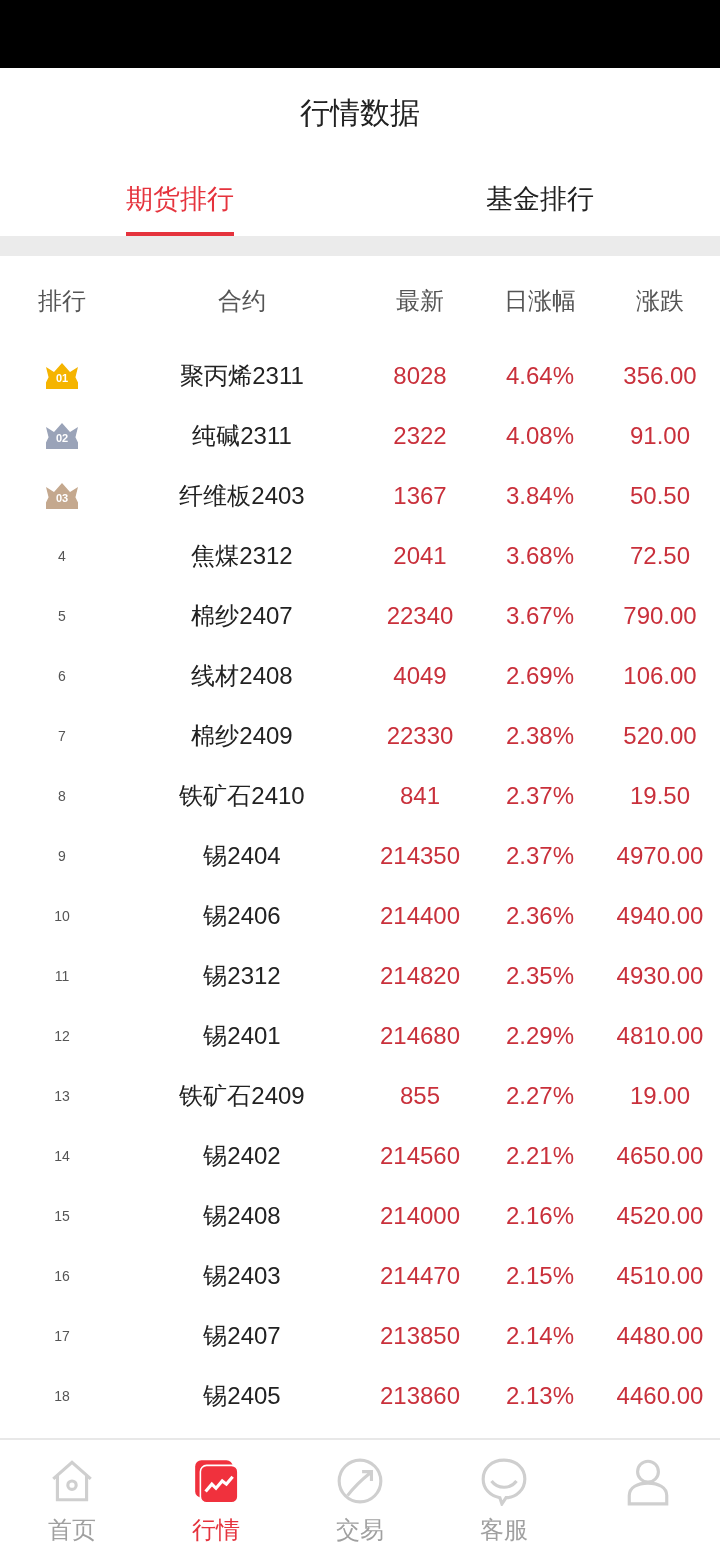 The image size is (720, 1560). I want to click on rank-number: 15, so click(62, 1216).